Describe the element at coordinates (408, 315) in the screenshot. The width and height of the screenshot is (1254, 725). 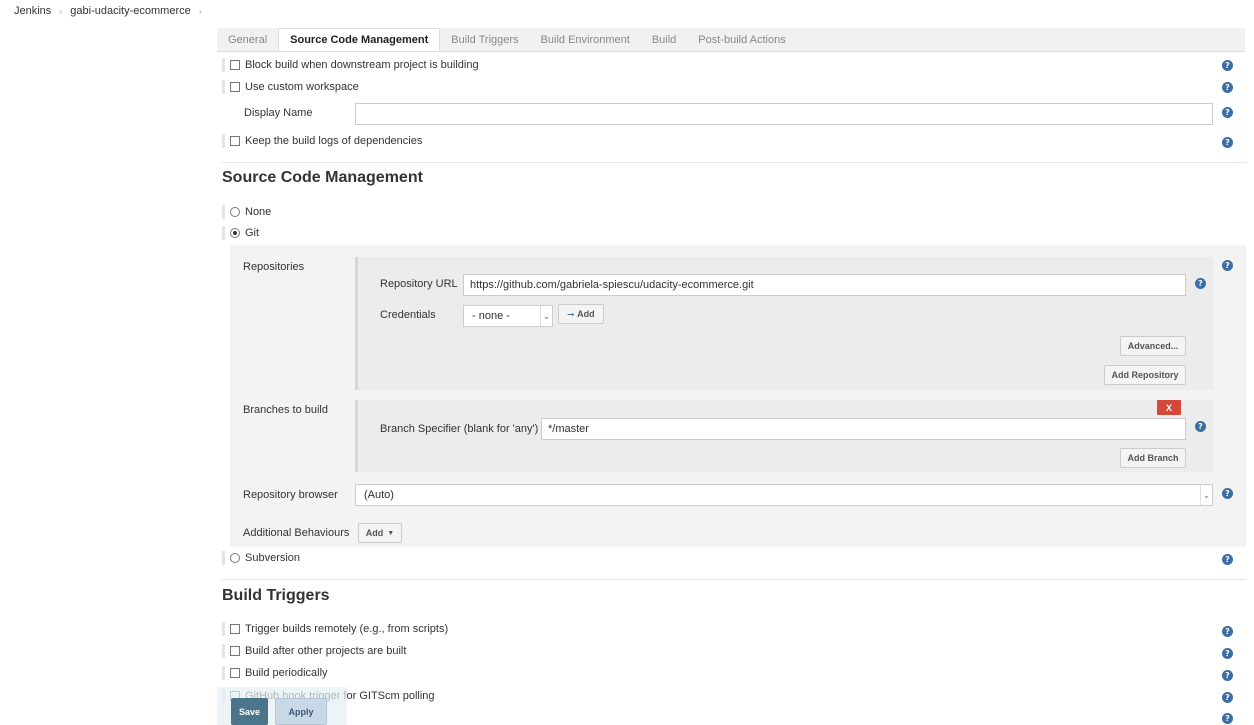
I see `credentials-label: Credentials` at that location.